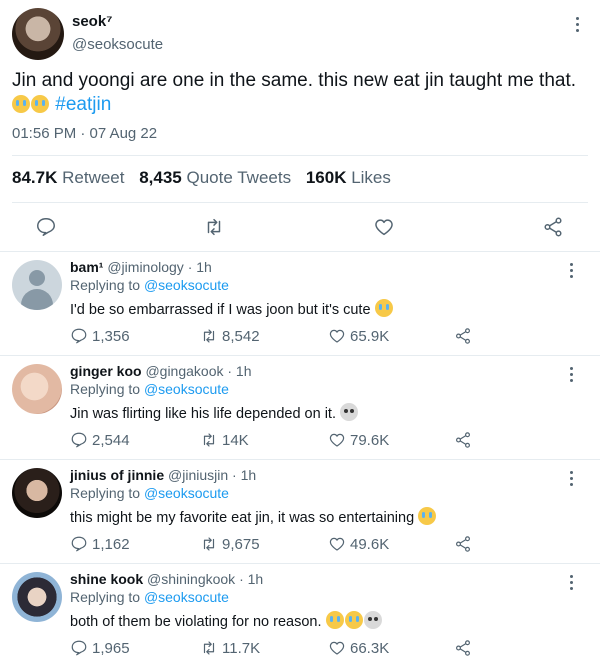 Image resolution: width=600 pixels, height=665 pixels. I want to click on reply-action: 1,356, so click(100, 336).